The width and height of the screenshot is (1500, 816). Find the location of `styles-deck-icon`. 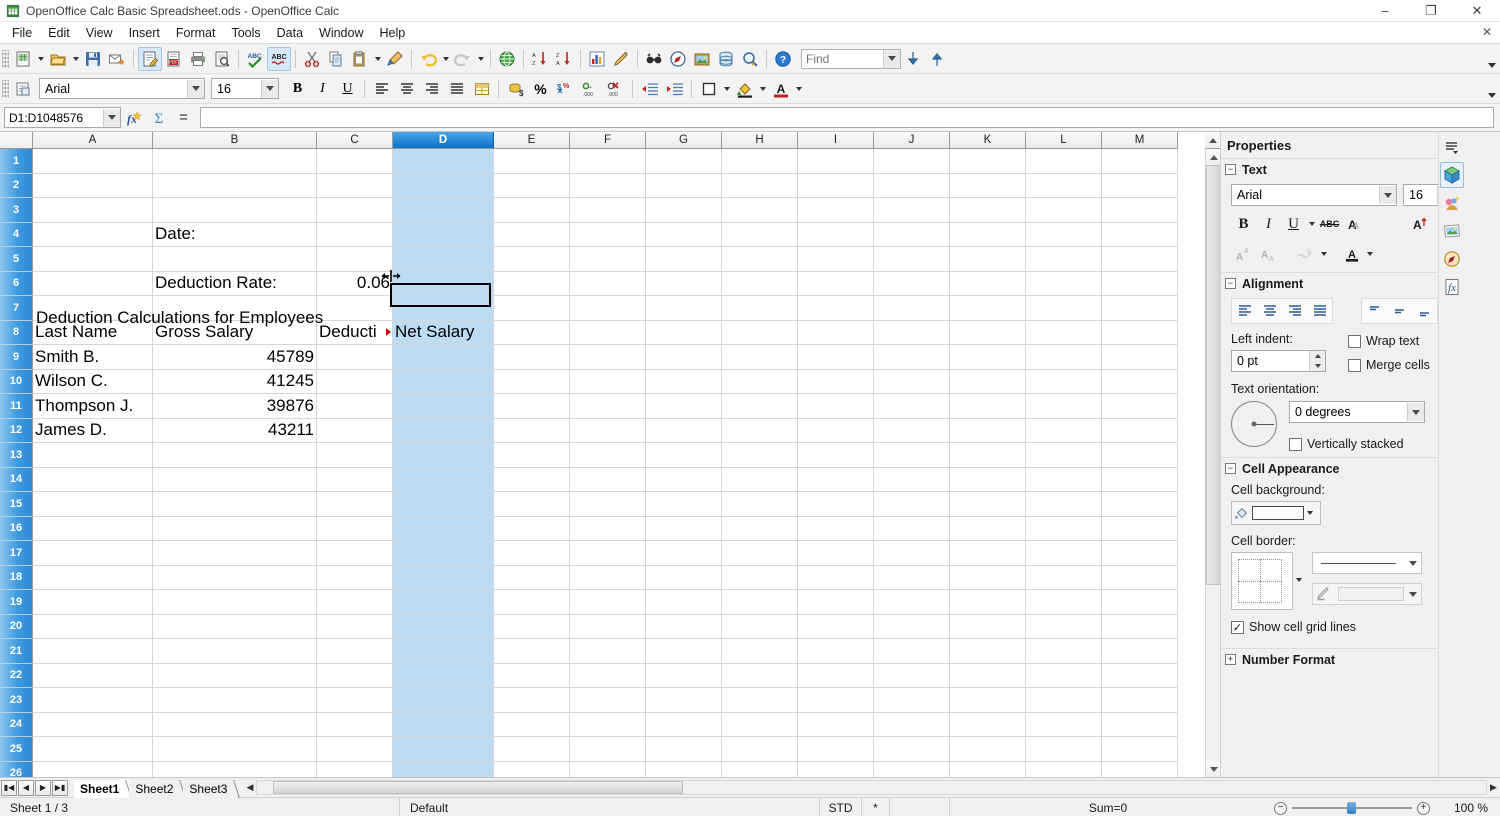

styles-deck-icon is located at coordinates (1452, 203).